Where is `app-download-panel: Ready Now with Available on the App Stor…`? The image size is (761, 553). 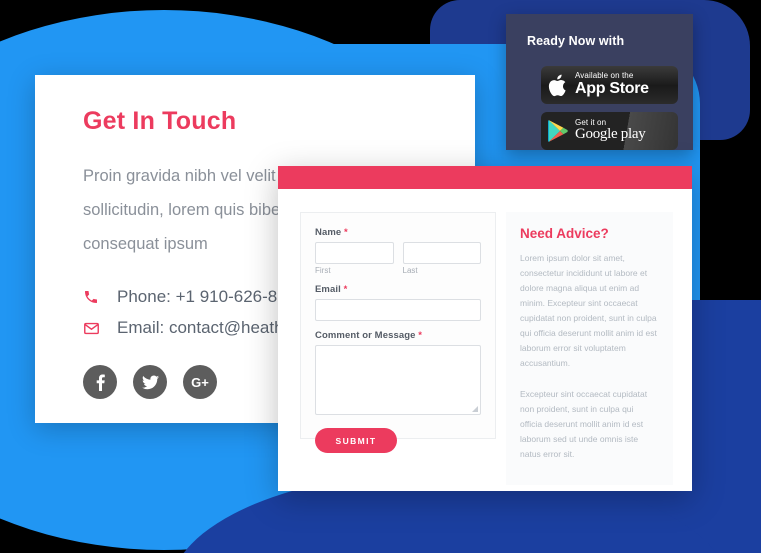 app-download-panel: Ready Now with Available on the App Stor… is located at coordinates (599, 82).